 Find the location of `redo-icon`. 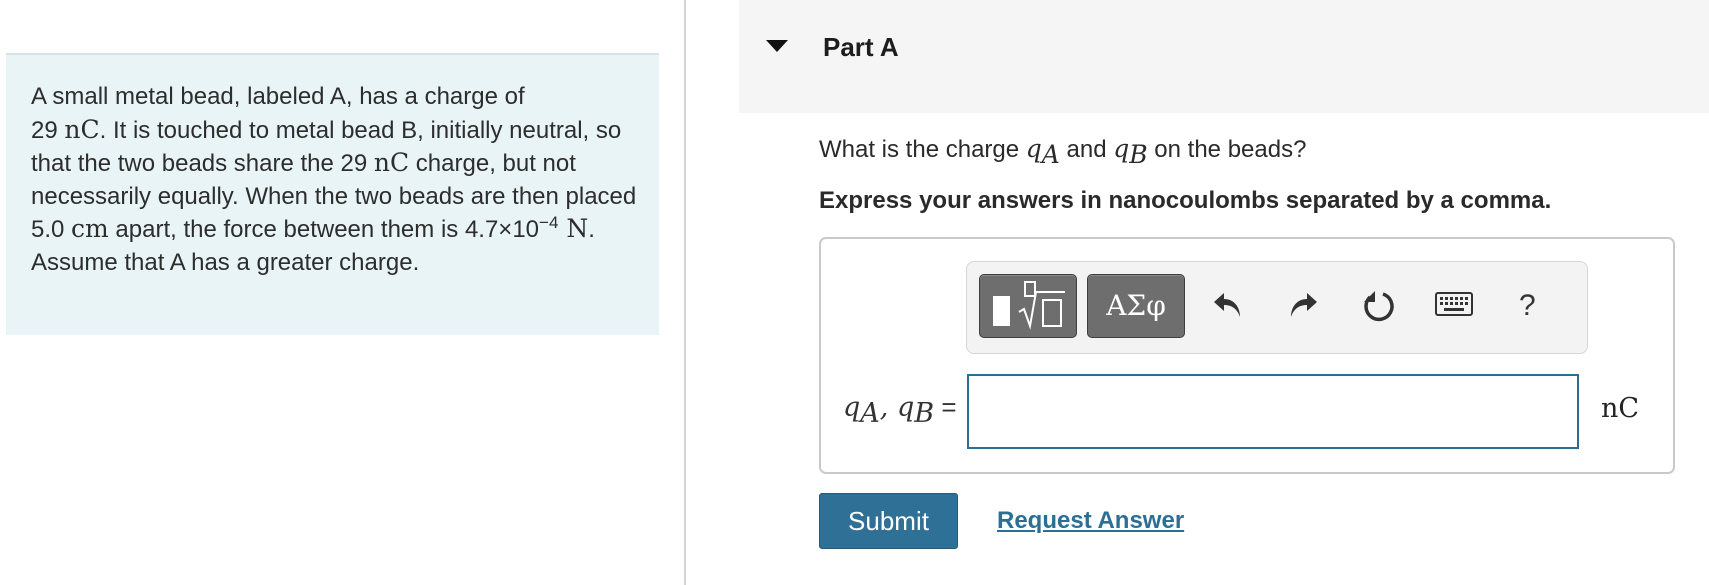

redo-icon is located at coordinates (1302, 305).